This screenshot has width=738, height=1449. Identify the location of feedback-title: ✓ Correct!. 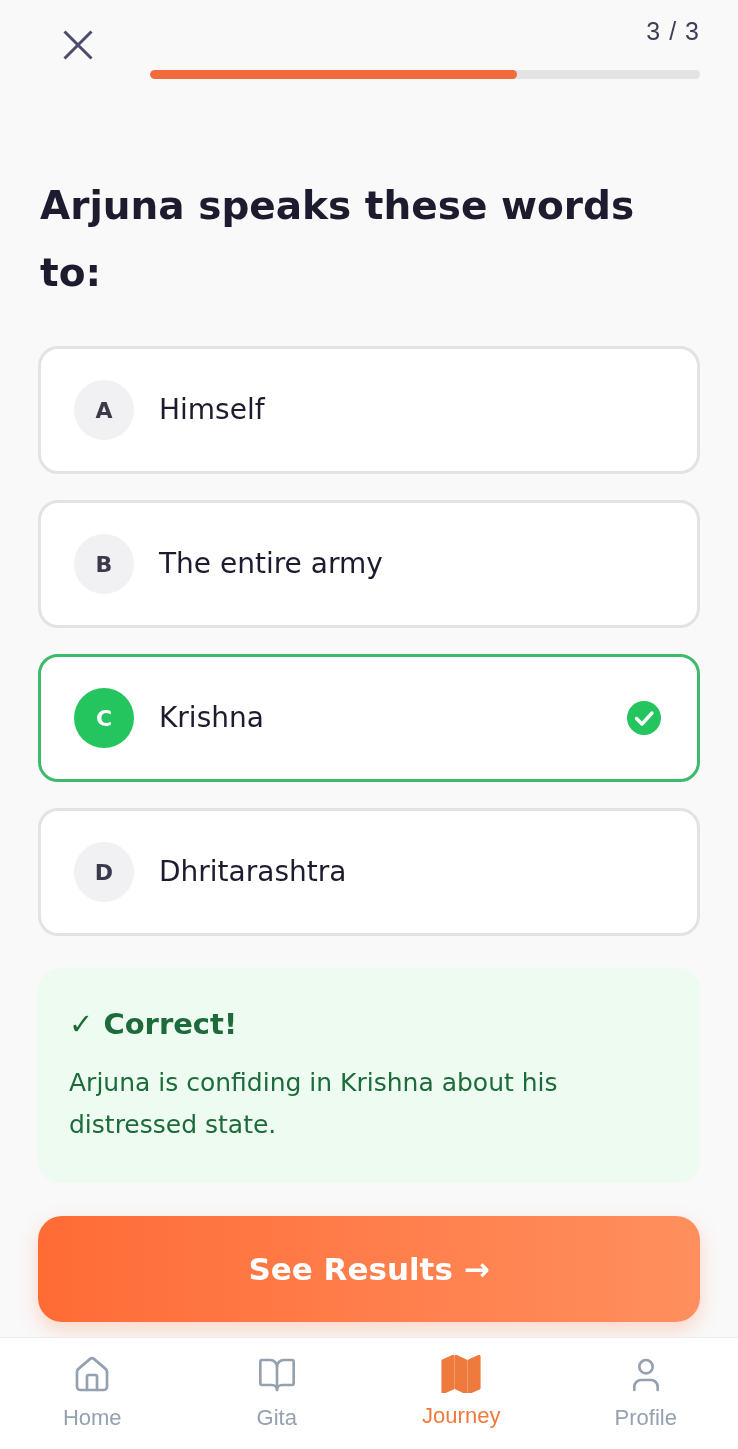
(154, 1024).